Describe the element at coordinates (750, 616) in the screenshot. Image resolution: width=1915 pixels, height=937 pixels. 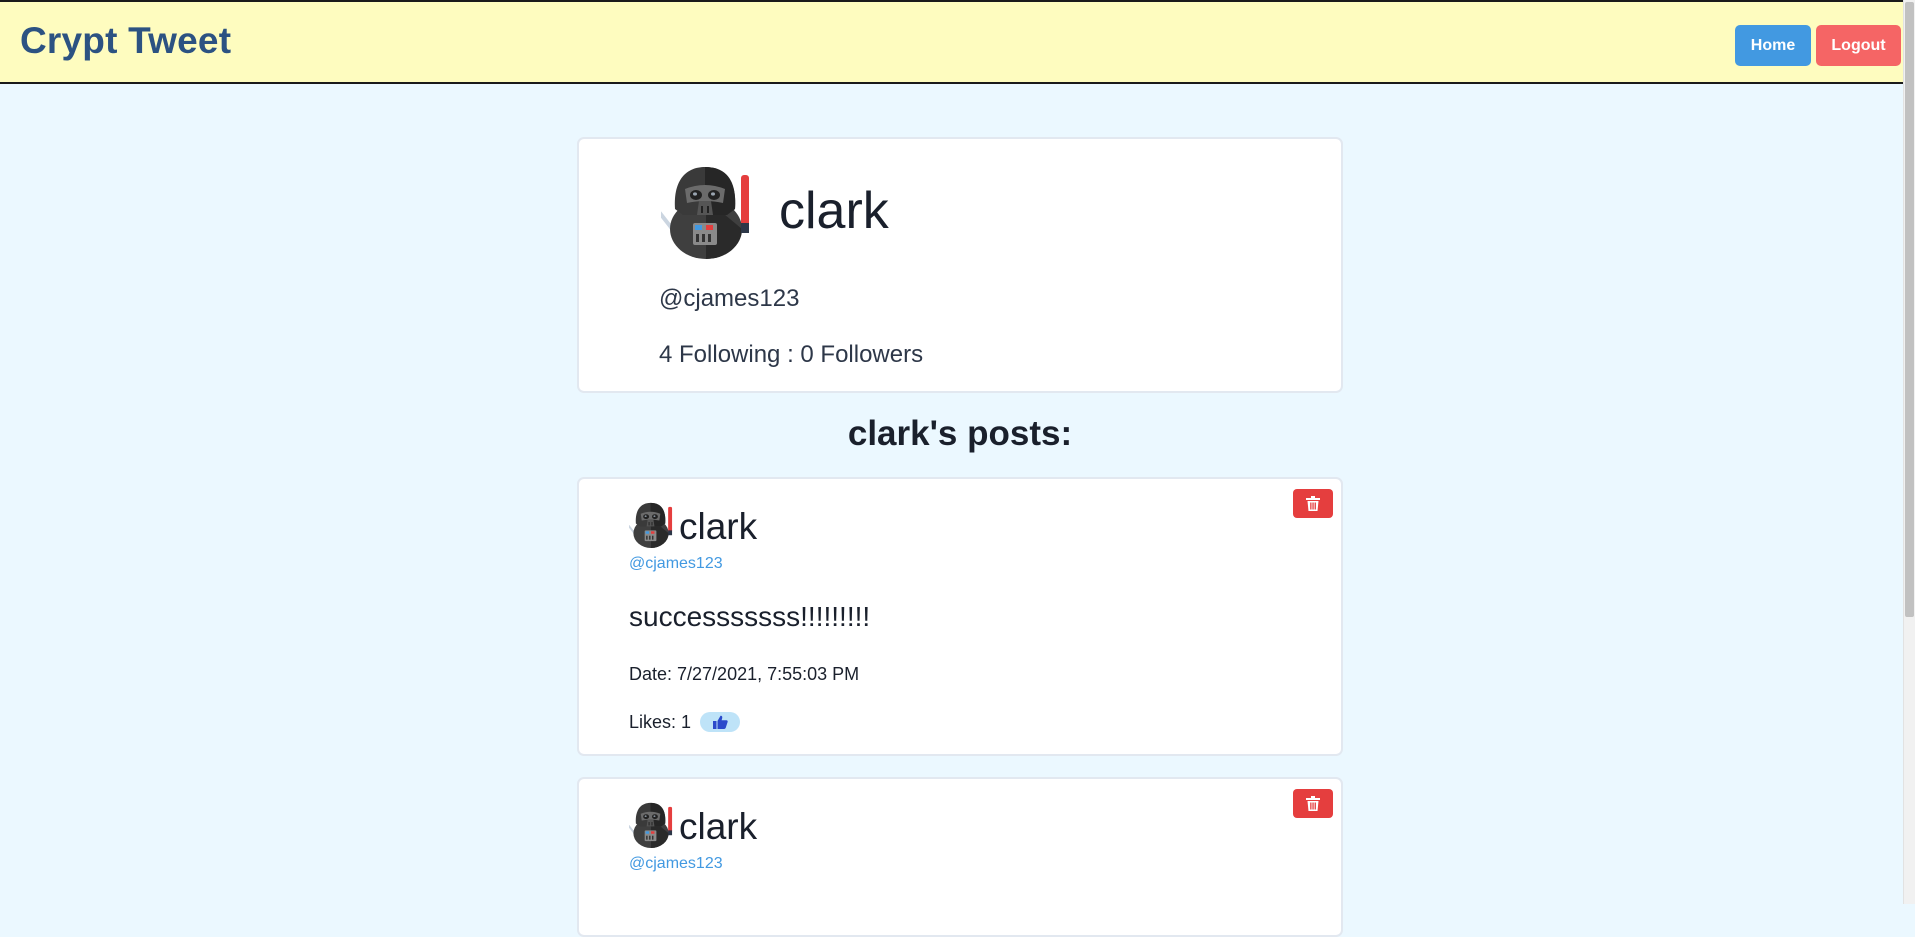
I see `post-content: successsssss!!!!!!!!!` at that location.